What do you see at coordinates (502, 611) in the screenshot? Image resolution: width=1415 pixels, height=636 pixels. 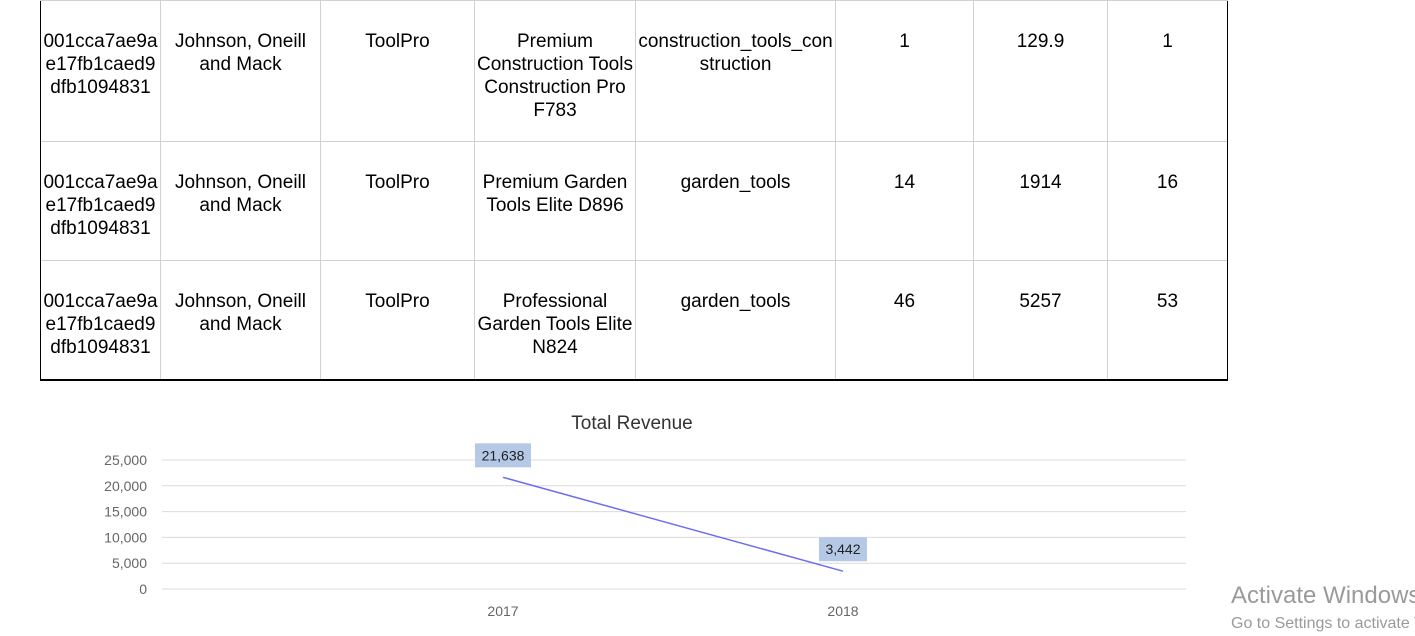 I see `x-tick-label: 2017` at bounding box center [502, 611].